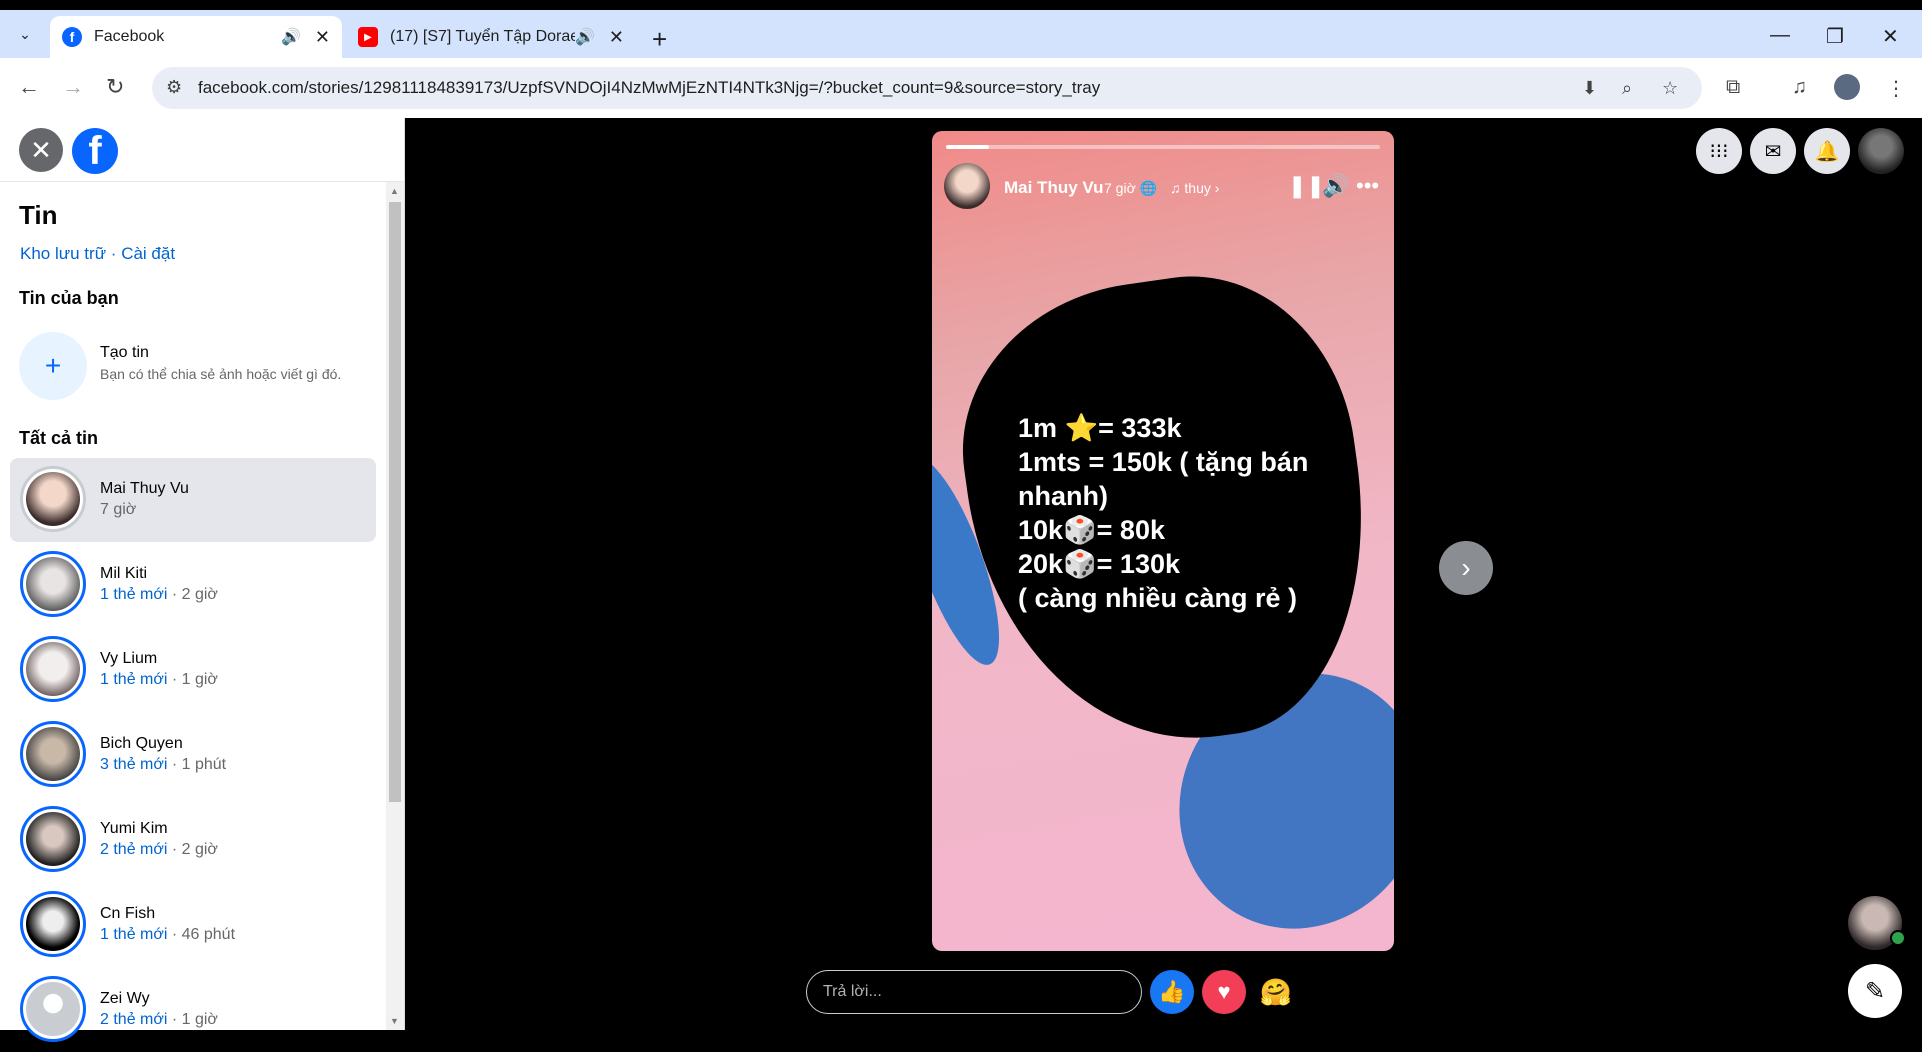  Describe the element at coordinates (41, 150) in the screenshot. I see `close-icon: ✕` at that location.